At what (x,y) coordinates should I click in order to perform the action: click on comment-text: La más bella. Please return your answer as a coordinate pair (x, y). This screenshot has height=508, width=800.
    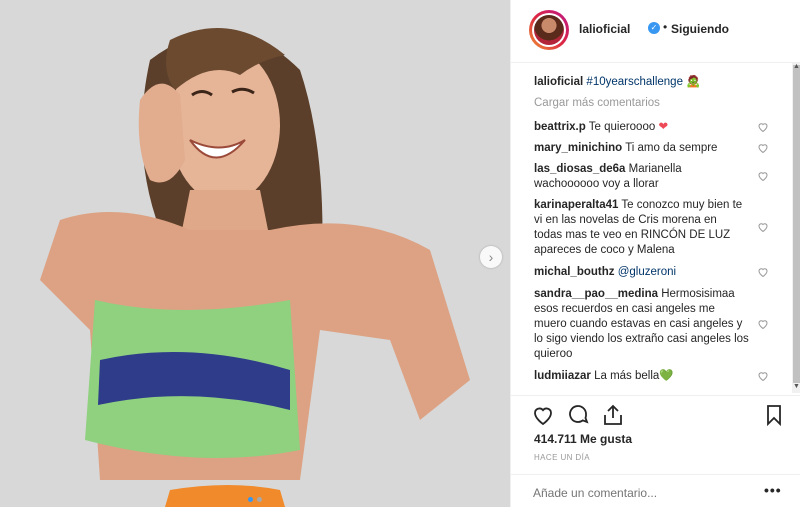
    Looking at the image, I should click on (625, 376).